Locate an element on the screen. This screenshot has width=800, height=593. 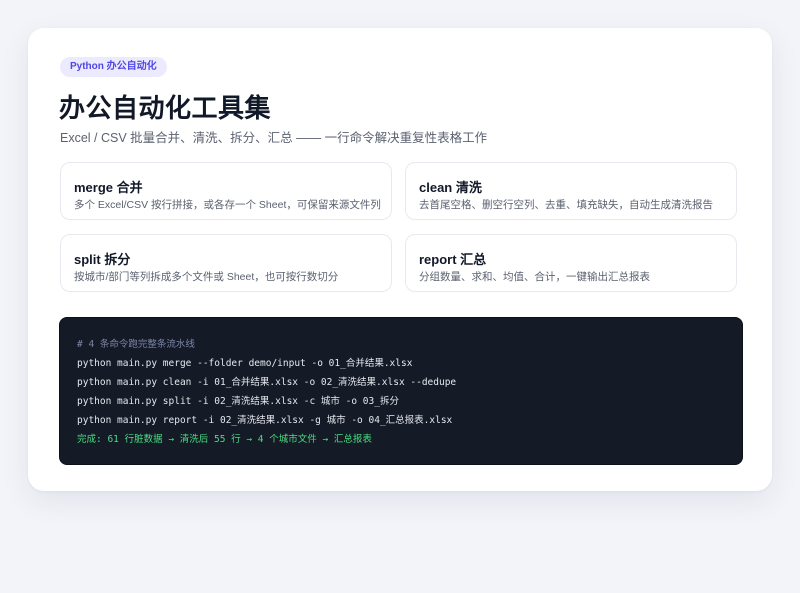
terminal-success-line: 完成: 61 行脏数据 → 清洗后 55 行 → 4 个城市文件 → 汇总报表 is located at coordinates (224, 439).